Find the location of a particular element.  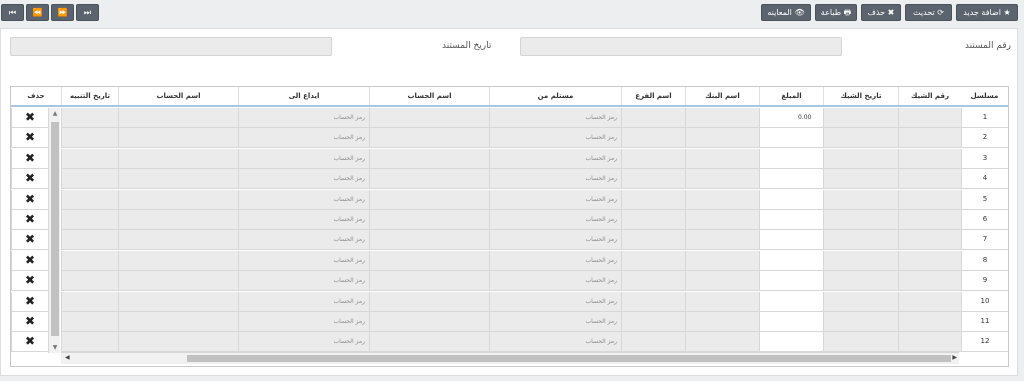

refresh-button: ⟳ تحديث is located at coordinates (928, 12).